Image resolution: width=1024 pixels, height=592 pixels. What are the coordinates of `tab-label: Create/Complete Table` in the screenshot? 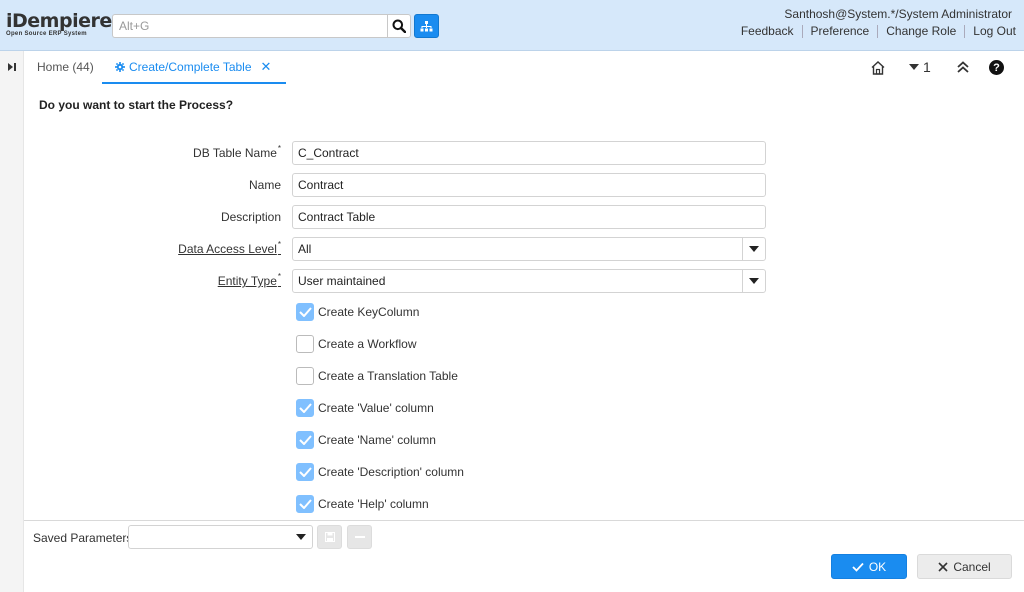 It's located at (190, 66).